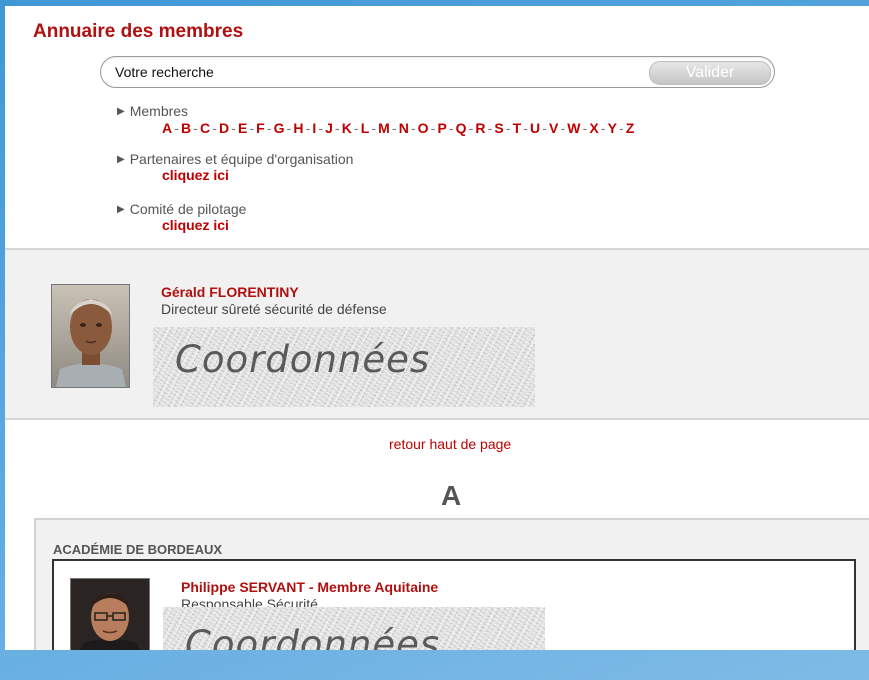 The height and width of the screenshot is (680, 869). What do you see at coordinates (630, 128) in the screenshot?
I see `letter-link-z: Z` at bounding box center [630, 128].